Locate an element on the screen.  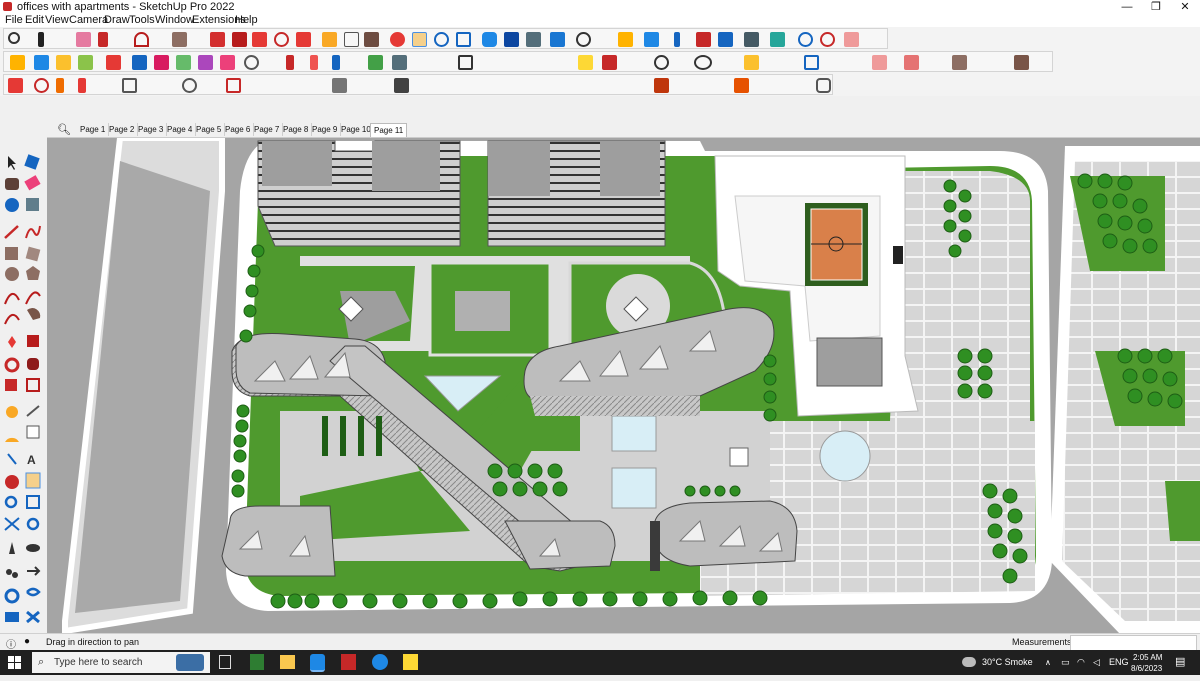
polygon-icon is located at coordinates (33, 273).